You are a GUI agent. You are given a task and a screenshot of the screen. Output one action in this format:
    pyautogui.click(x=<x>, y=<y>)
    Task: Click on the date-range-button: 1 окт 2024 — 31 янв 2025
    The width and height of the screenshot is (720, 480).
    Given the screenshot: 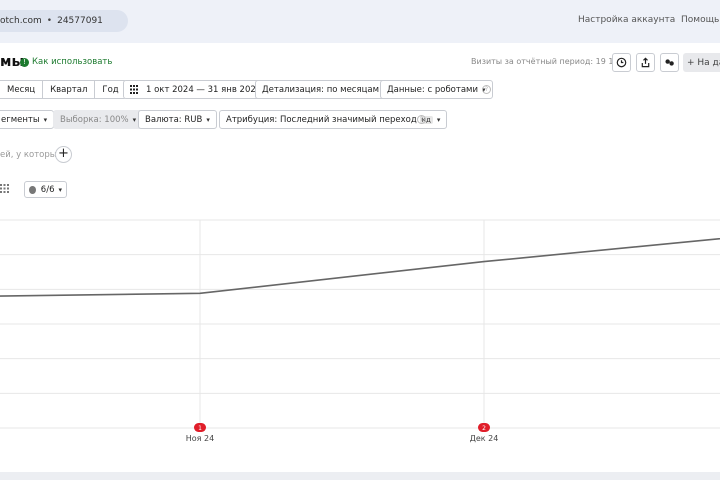 What is the action you would take?
    pyautogui.click(x=196, y=89)
    